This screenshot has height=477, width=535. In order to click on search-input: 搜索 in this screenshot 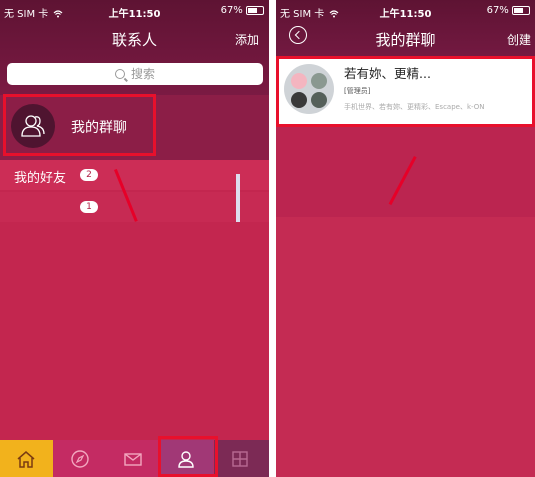, I will do `click(135, 74)`.